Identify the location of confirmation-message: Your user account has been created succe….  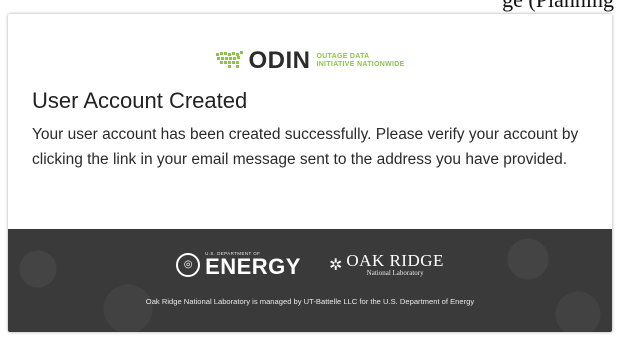
(305, 147).